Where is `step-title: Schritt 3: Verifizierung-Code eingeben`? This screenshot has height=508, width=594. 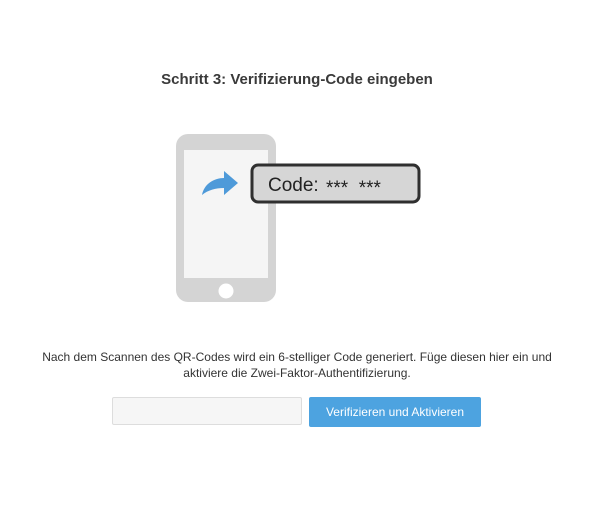 step-title: Schritt 3: Verifizierung-Code eingeben is located at coordinates (297, 79).